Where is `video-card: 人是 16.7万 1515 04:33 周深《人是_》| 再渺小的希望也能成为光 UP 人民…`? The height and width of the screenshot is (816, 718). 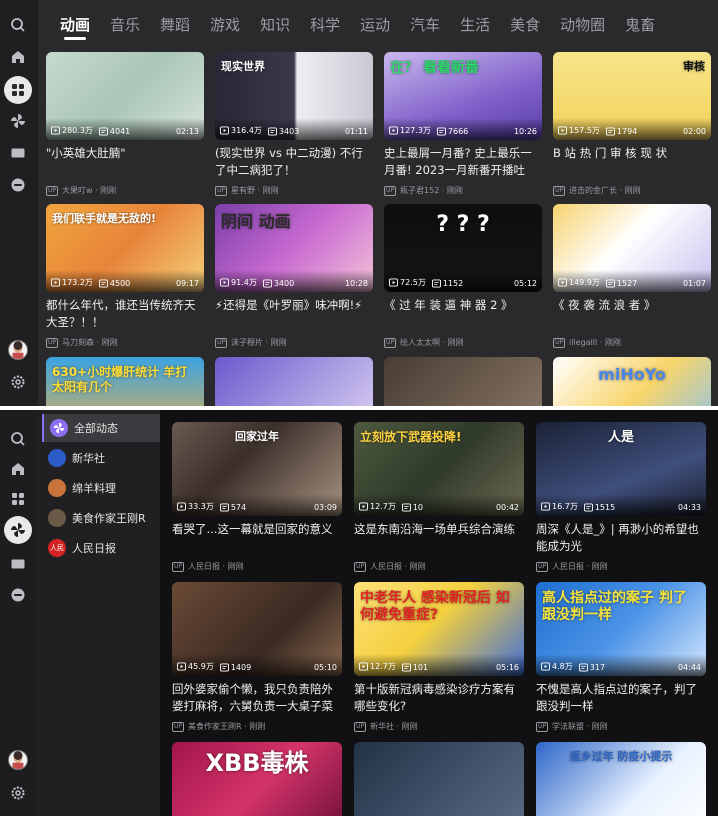 video-card: 人是 16.7万 1515 04:33 周深《人是_》| 再渺小的希望也能成为光 UP 人民… is located at coordinates (621, 497).